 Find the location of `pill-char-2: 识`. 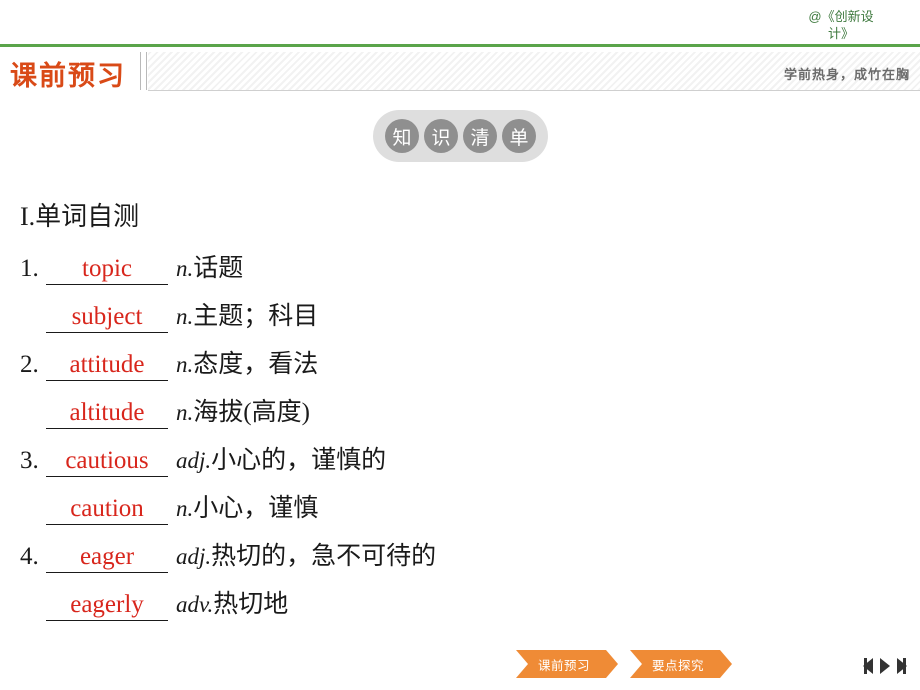

pill-char-2: 识 is located at coordinates (441, 136).